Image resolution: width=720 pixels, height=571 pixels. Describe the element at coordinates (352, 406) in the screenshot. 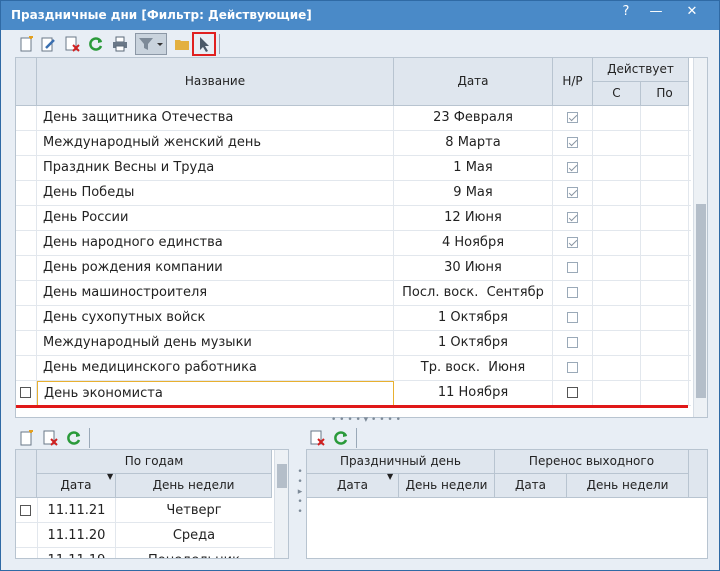

I see `insert-marker-line` at that location.